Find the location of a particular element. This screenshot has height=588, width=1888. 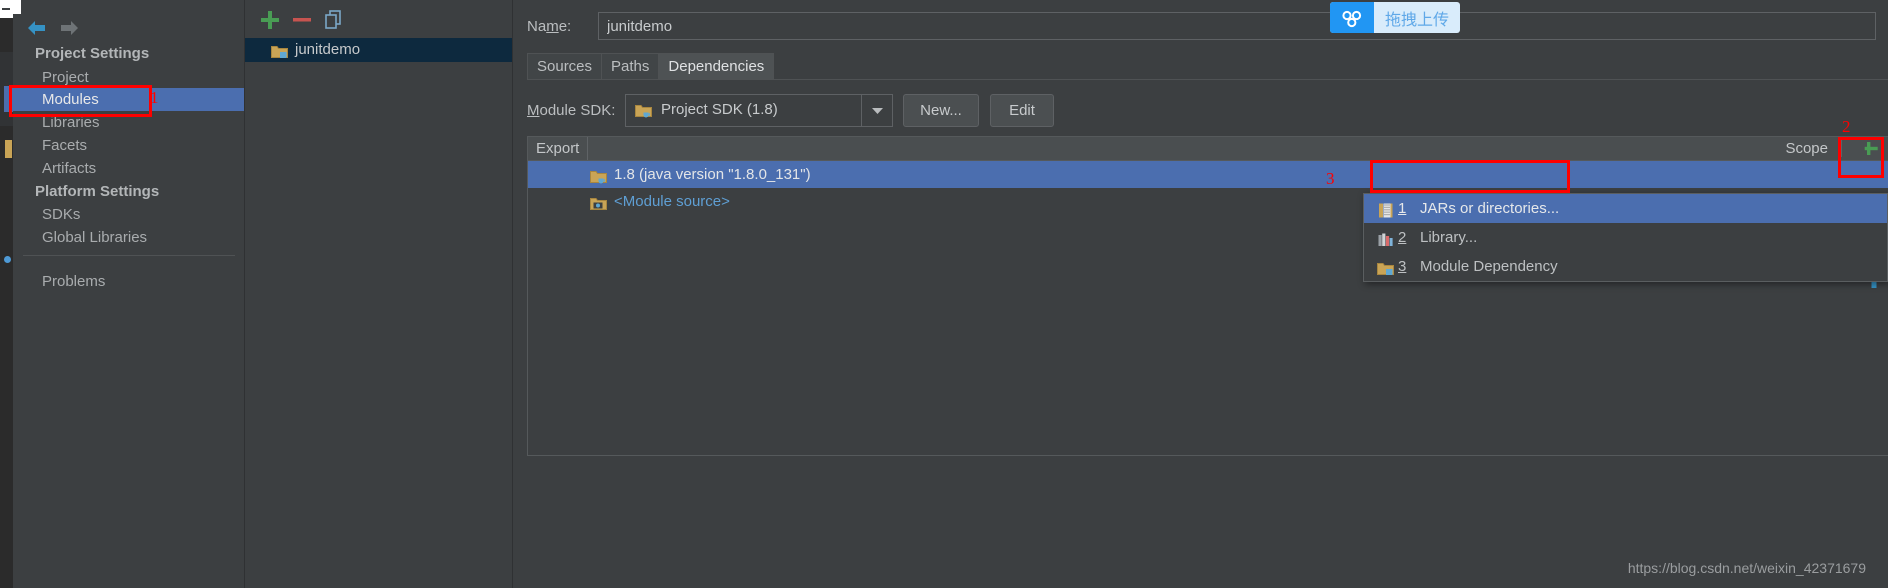

upload-badge: 拖拽上传 is located at coordinates (1395, 17).